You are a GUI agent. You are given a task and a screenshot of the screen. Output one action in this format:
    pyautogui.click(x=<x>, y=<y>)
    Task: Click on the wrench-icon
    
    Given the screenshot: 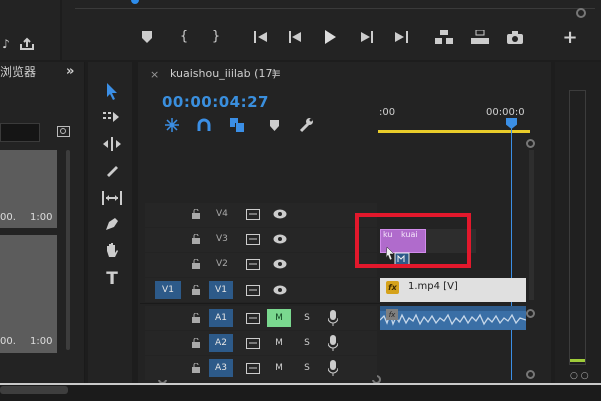 What is the action you would take?
    pyautogui.click(x=306, y=125)
    